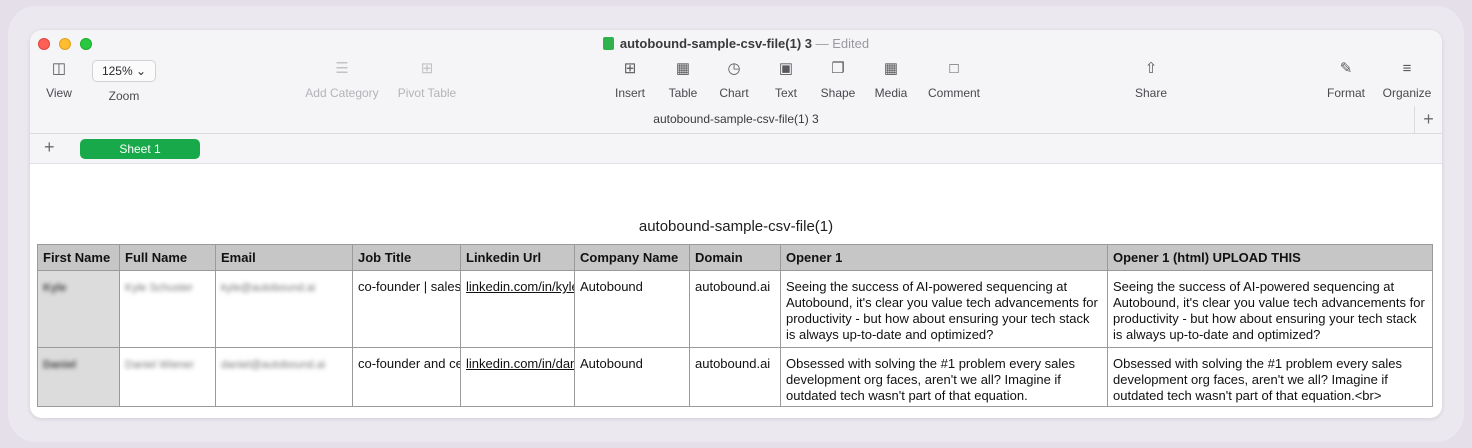 The width and height of the screenshot is (1472, 448). I want to click on format-label: Format, so click(1345, 93).